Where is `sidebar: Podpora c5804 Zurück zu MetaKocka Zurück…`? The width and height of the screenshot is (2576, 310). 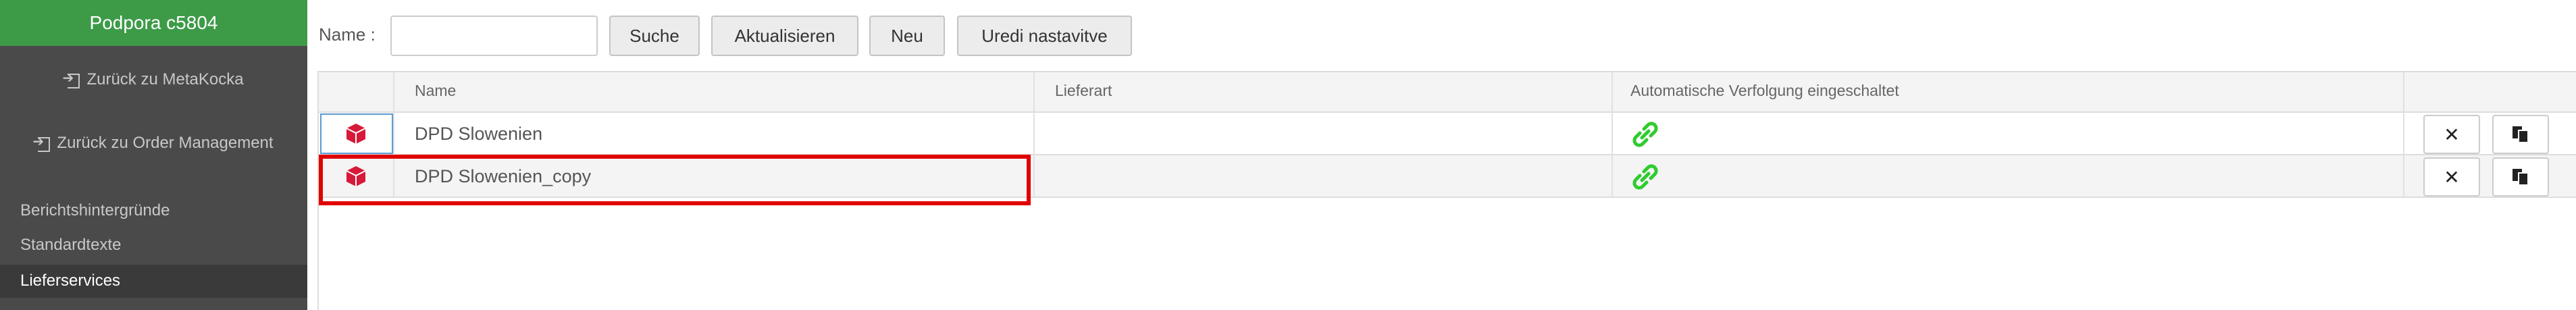
sidebar: Podpora c5804 Zurück zu MetaKocka Zurück… is located at coordinates (153, 155).